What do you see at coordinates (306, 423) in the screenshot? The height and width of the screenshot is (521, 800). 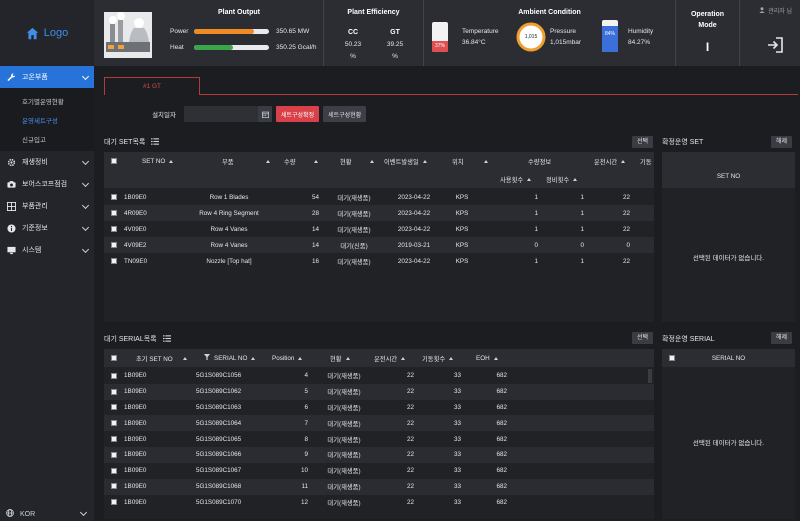 I see `table-cell: 7` at bounding box center [306, 423].